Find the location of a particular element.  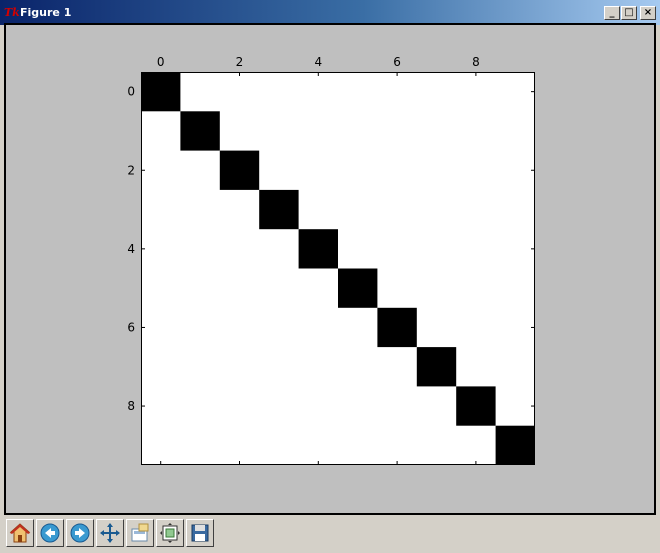

back-arrow-icon is located at coordinates (50, 533).